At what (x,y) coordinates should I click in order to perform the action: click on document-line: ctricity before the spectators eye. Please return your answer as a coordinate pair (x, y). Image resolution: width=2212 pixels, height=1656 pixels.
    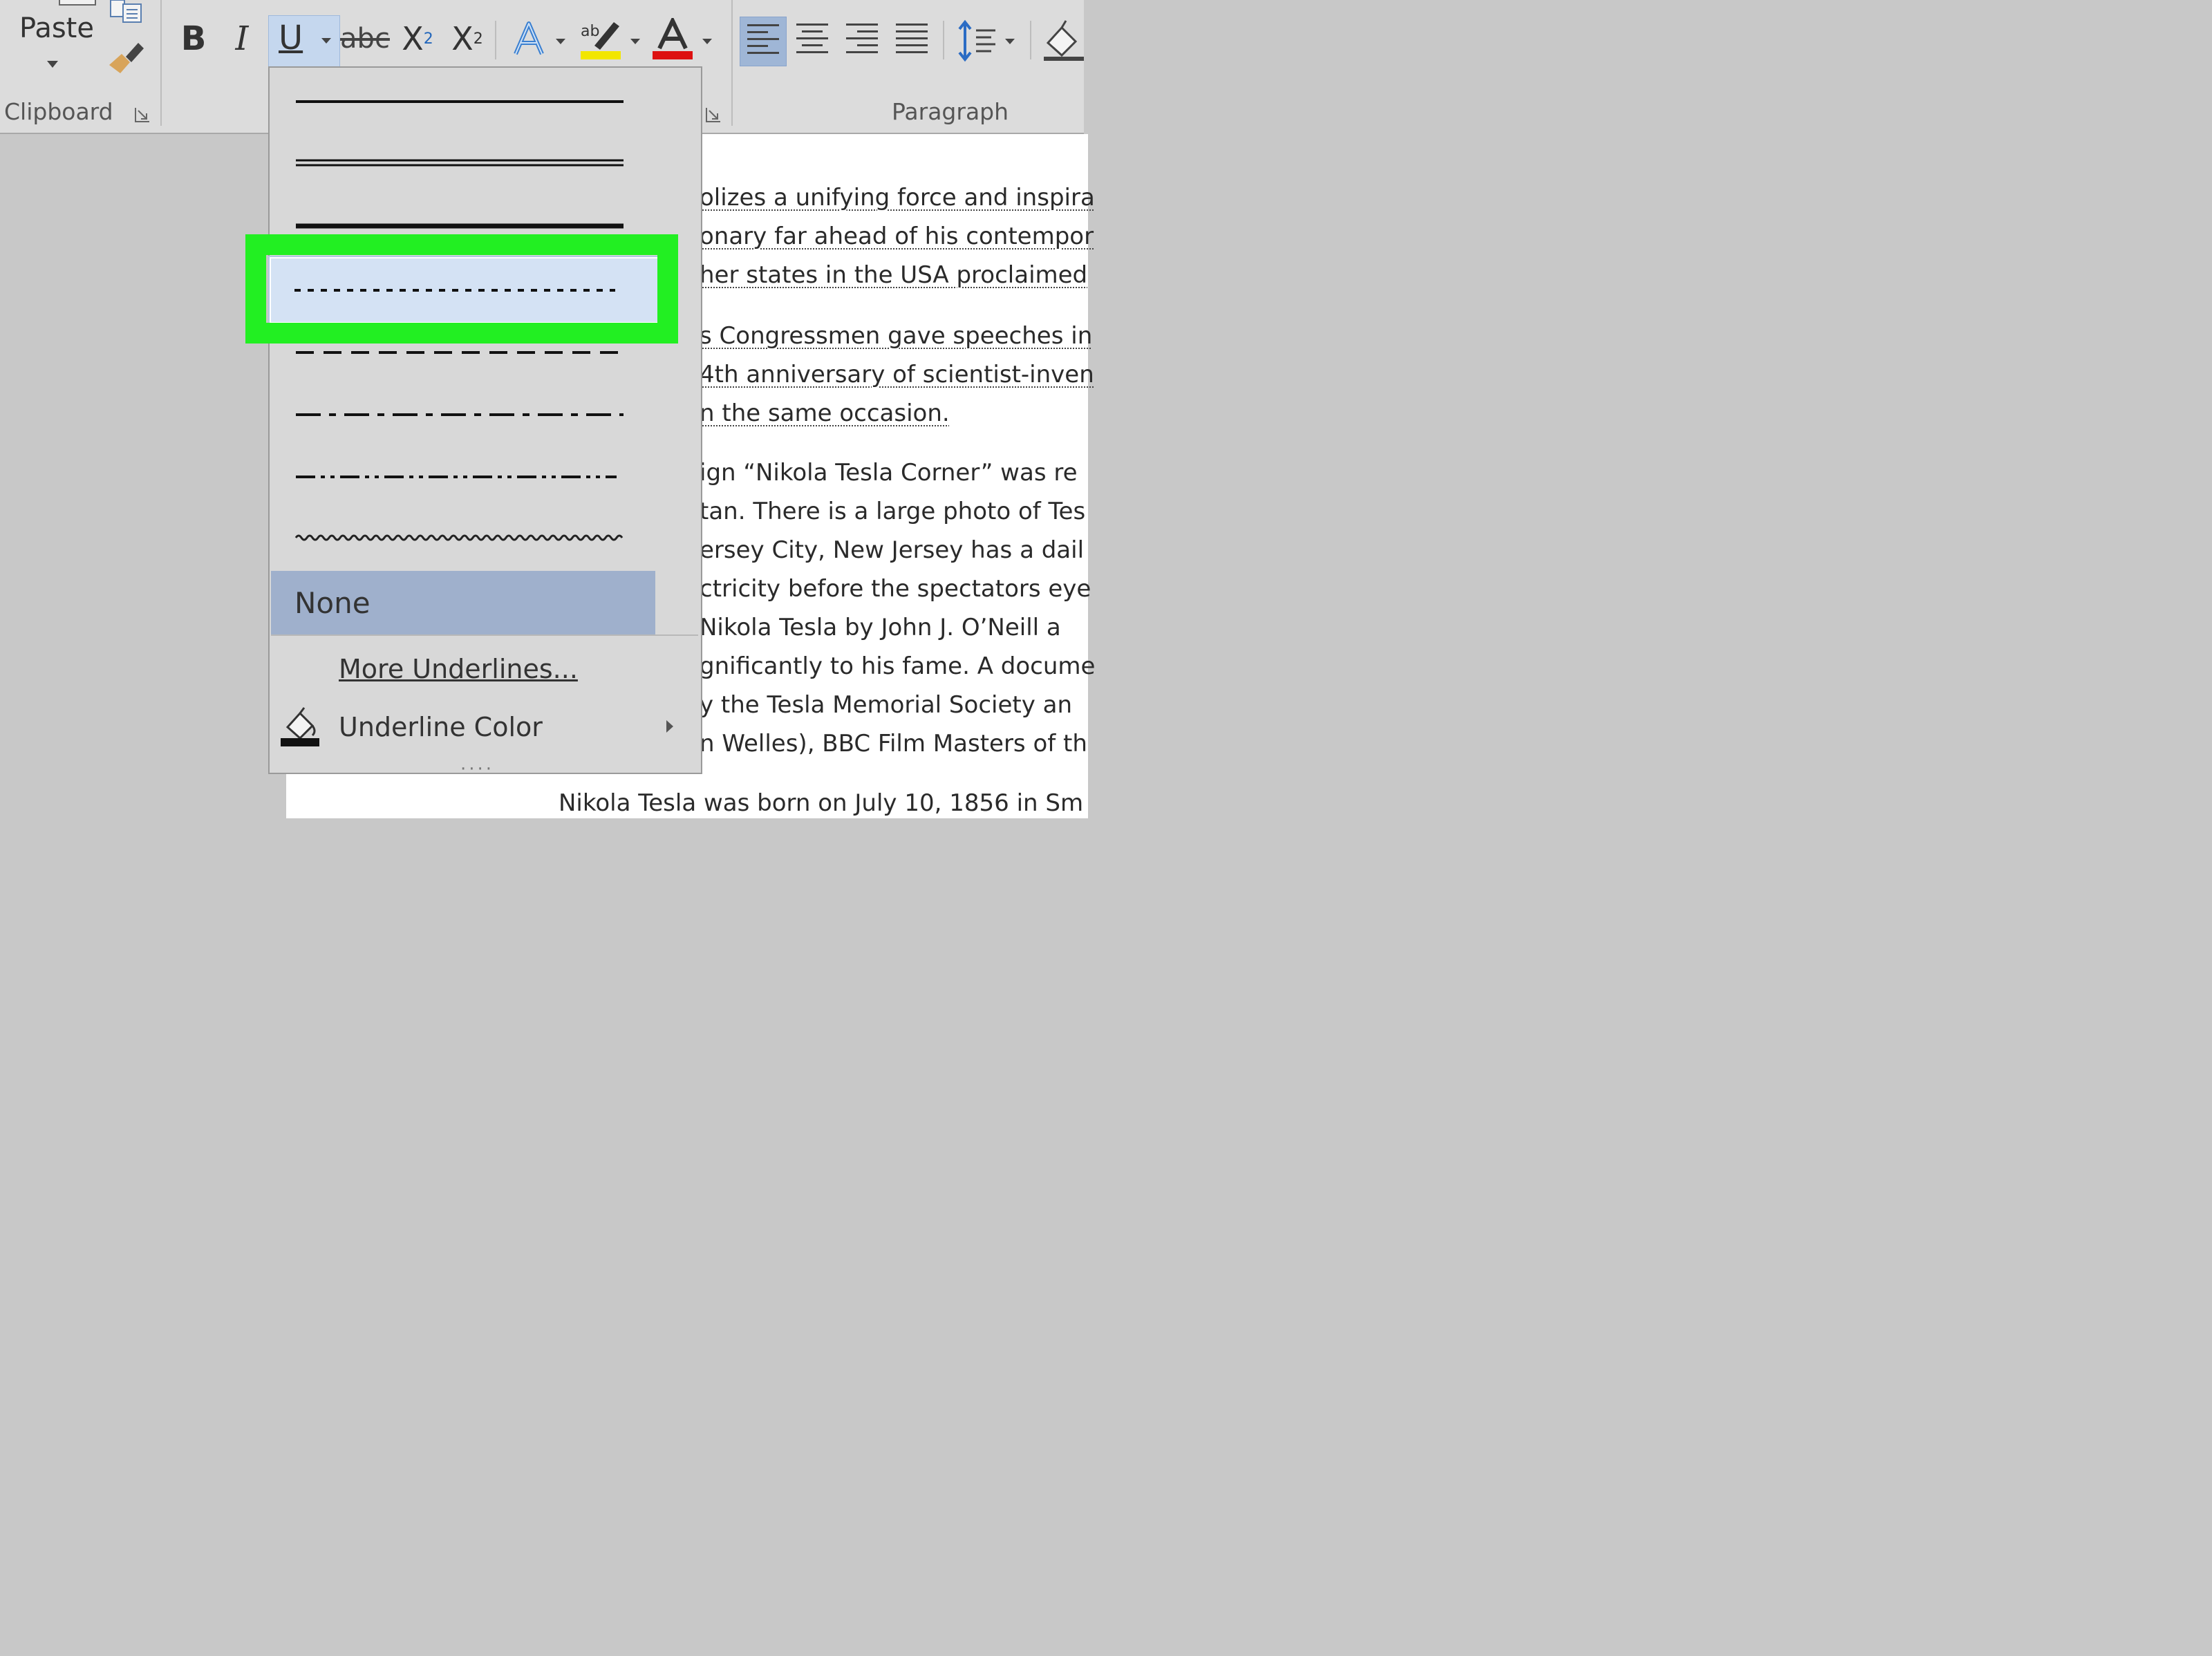
    Looking at the image, I should click on (896, 589).